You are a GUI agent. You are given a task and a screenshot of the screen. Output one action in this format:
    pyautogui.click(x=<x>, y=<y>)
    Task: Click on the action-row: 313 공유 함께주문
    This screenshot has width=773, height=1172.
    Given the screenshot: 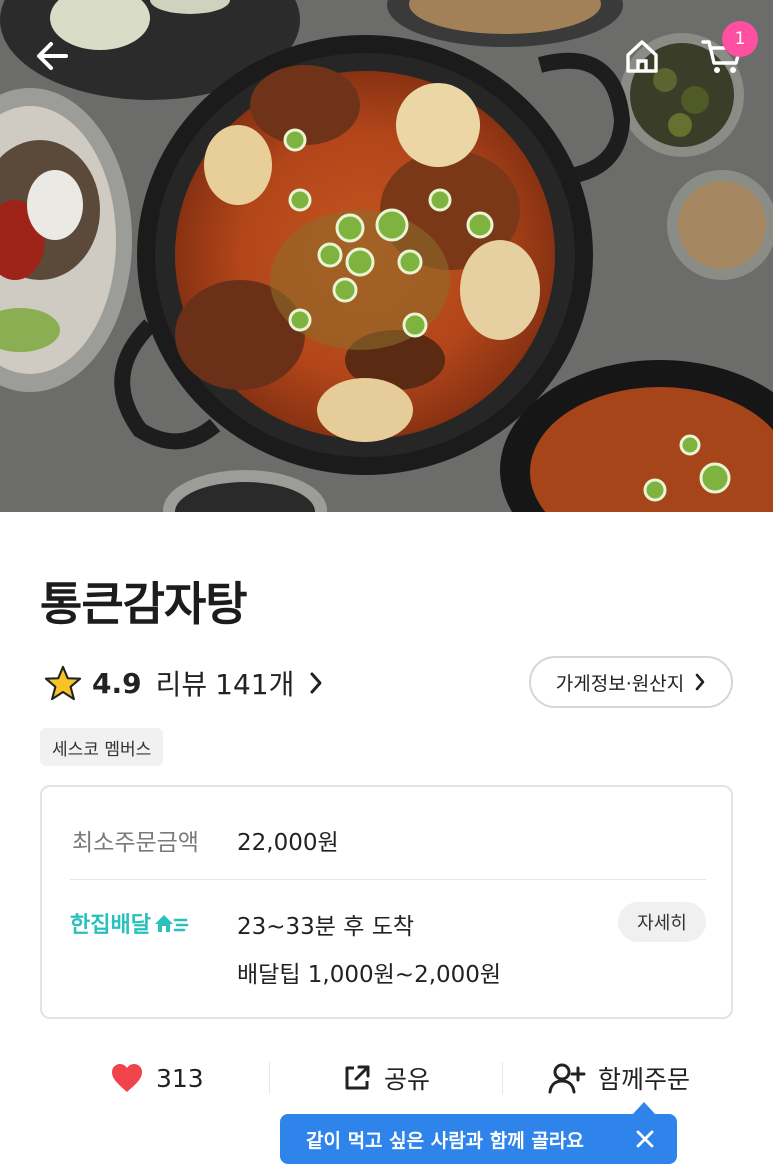 What is the action you would take?
    pyautogui.click(x=386, y=1078)
    